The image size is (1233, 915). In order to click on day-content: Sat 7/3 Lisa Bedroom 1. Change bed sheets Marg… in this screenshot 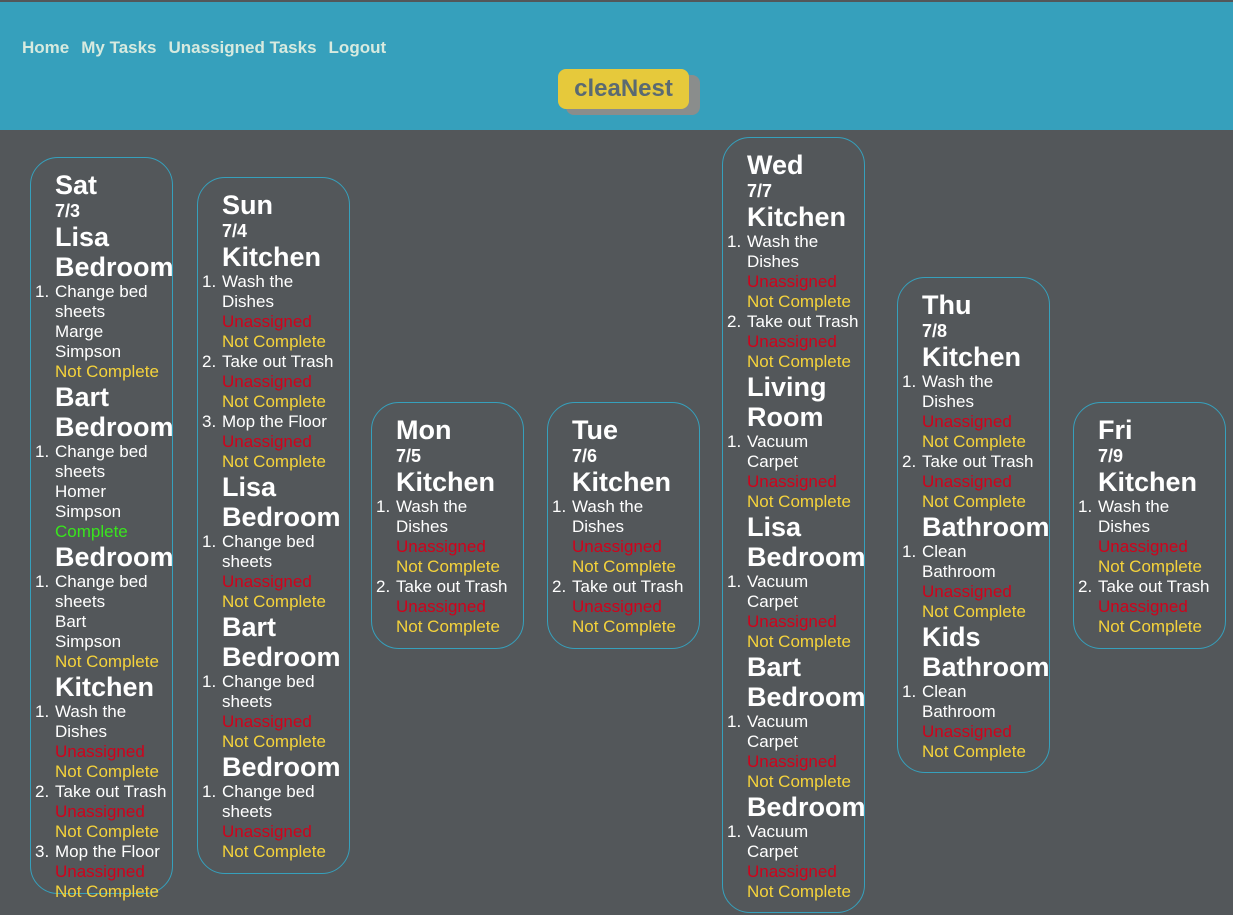, I will do `click(118, 536)`.